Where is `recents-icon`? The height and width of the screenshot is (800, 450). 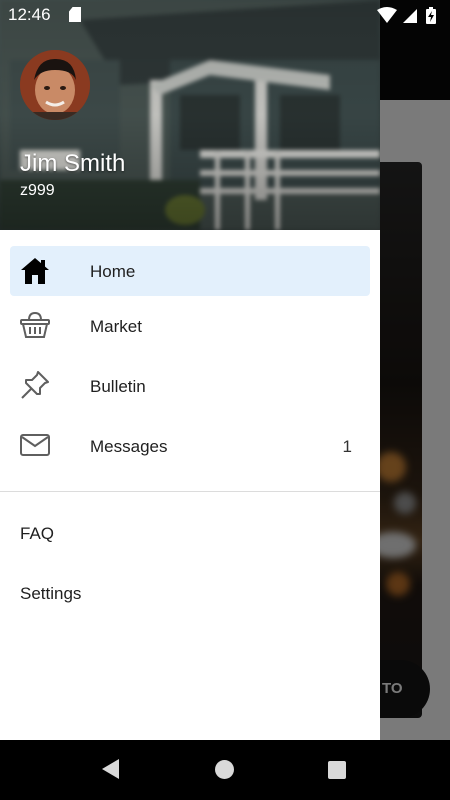 recents-icon is located at coordinates (337, 770).